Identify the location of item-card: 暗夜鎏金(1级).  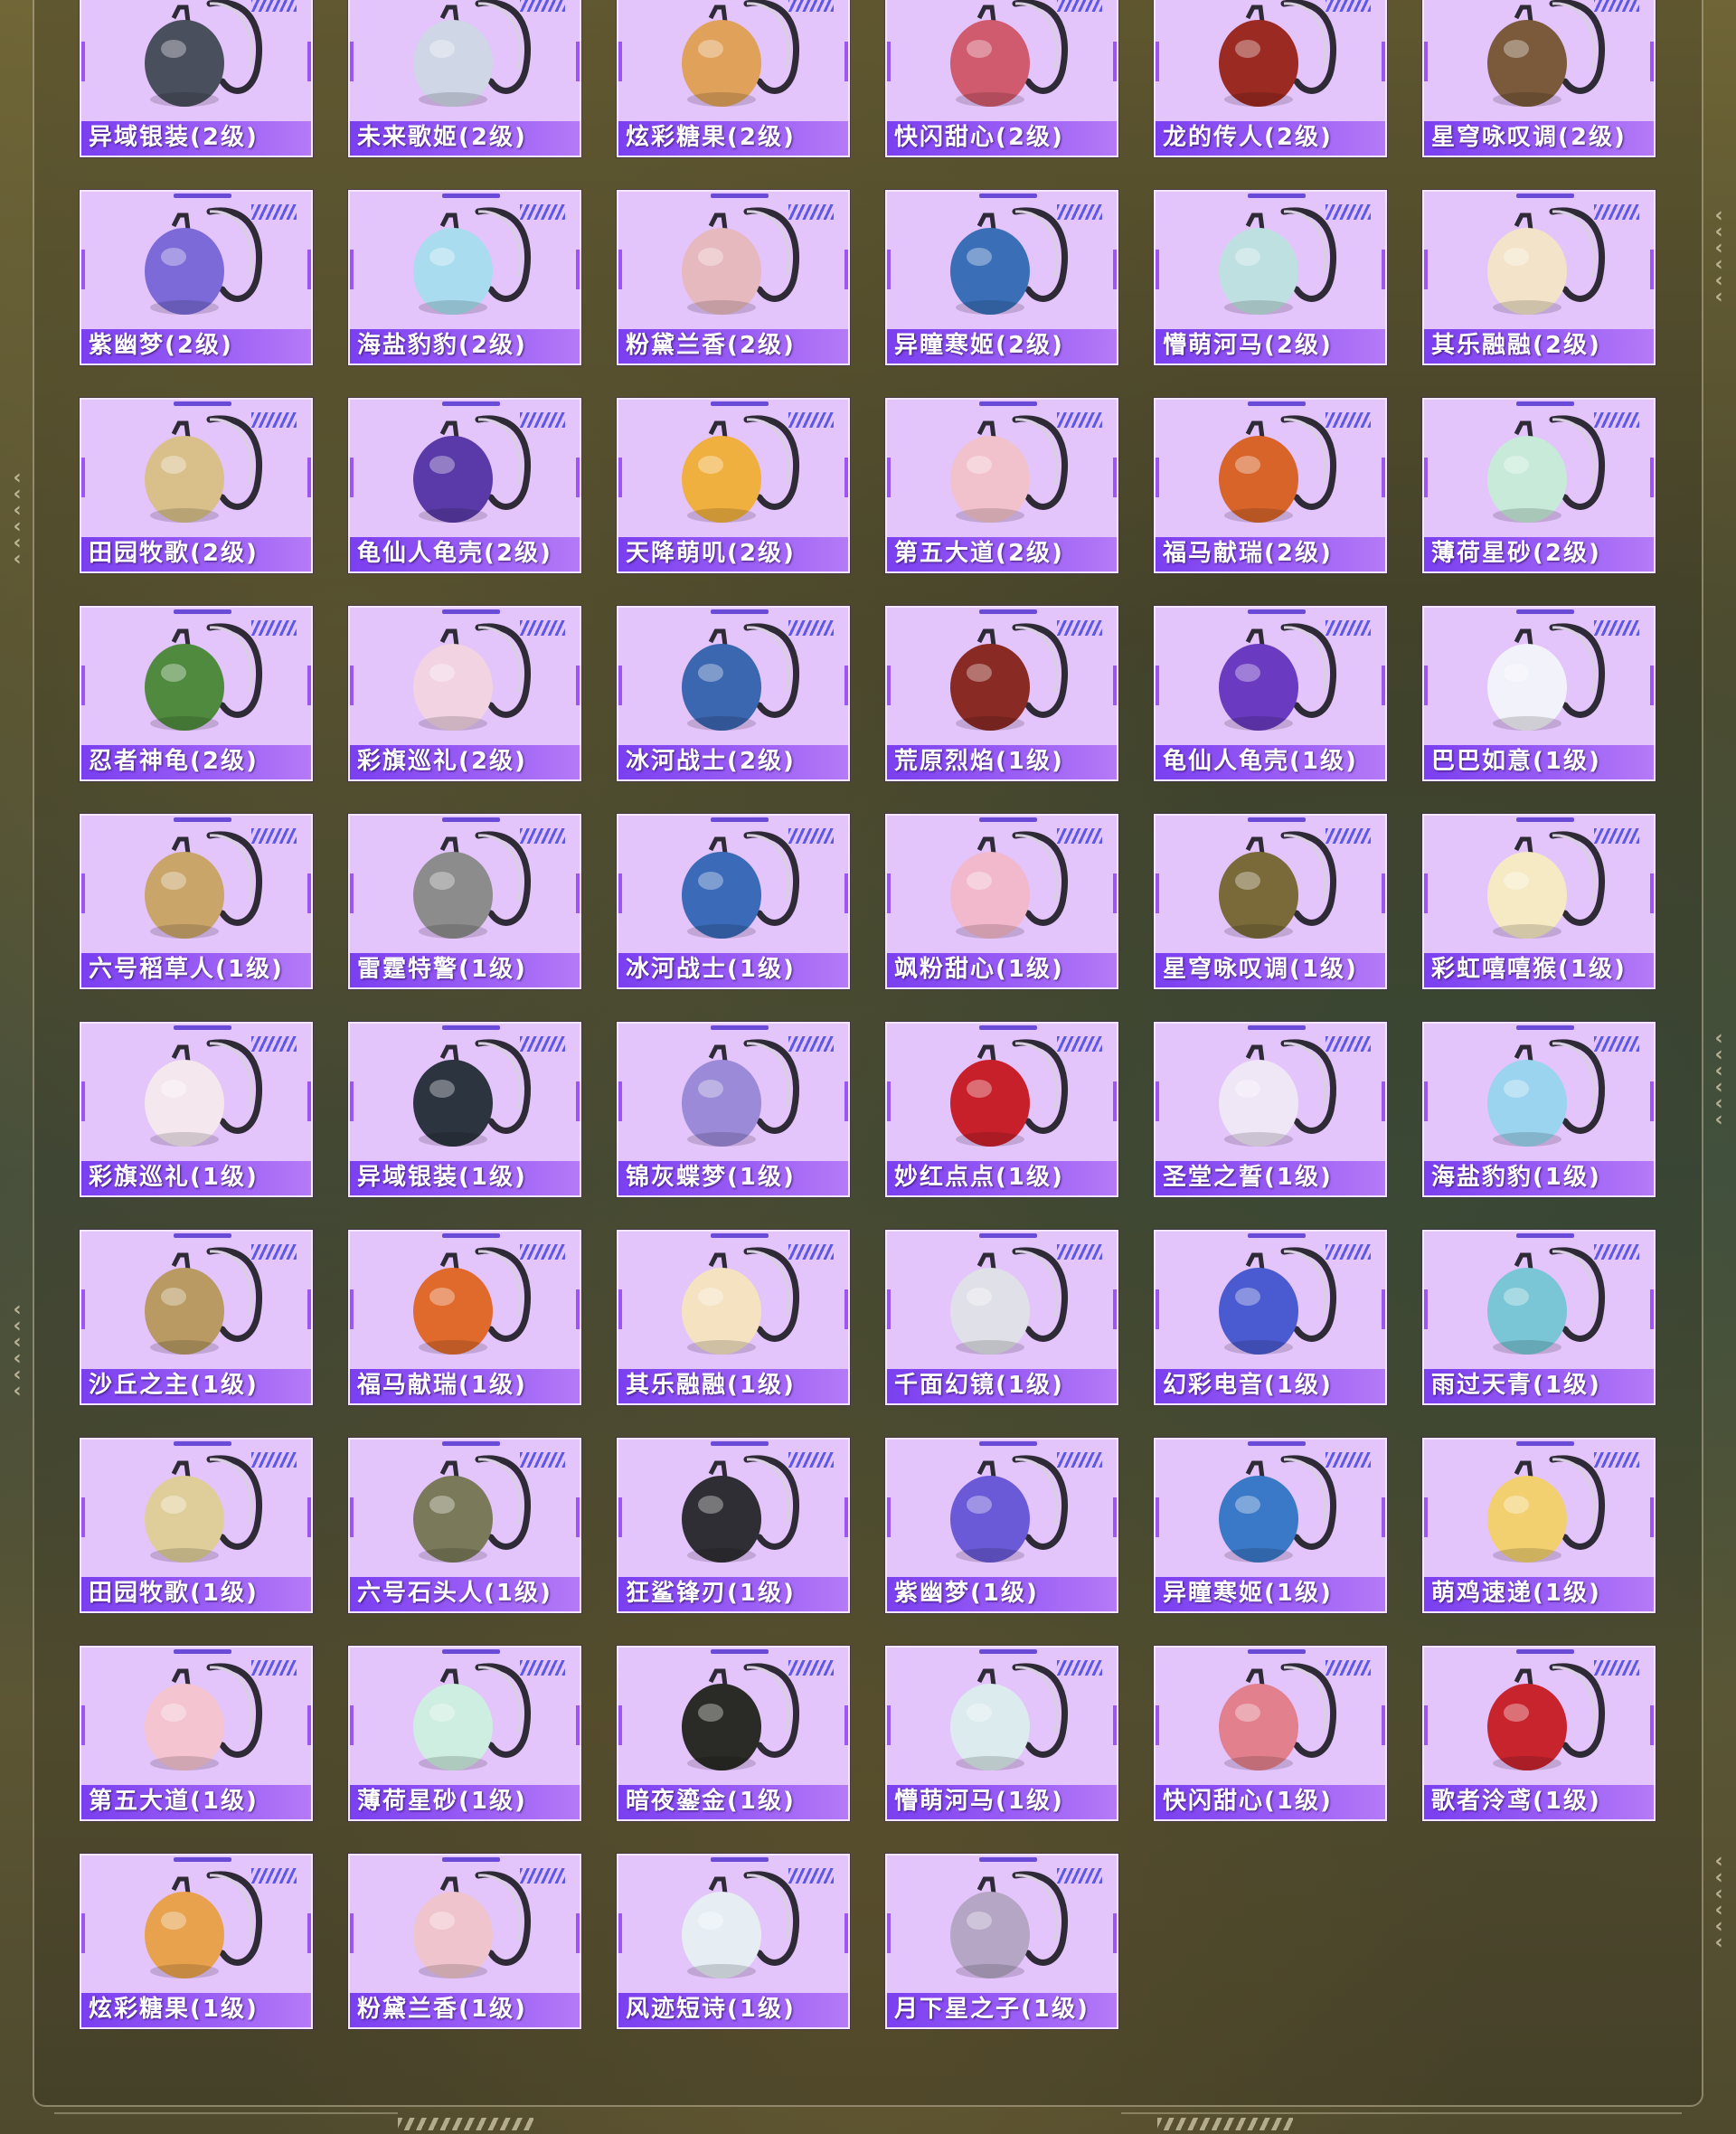
(733, 1733).